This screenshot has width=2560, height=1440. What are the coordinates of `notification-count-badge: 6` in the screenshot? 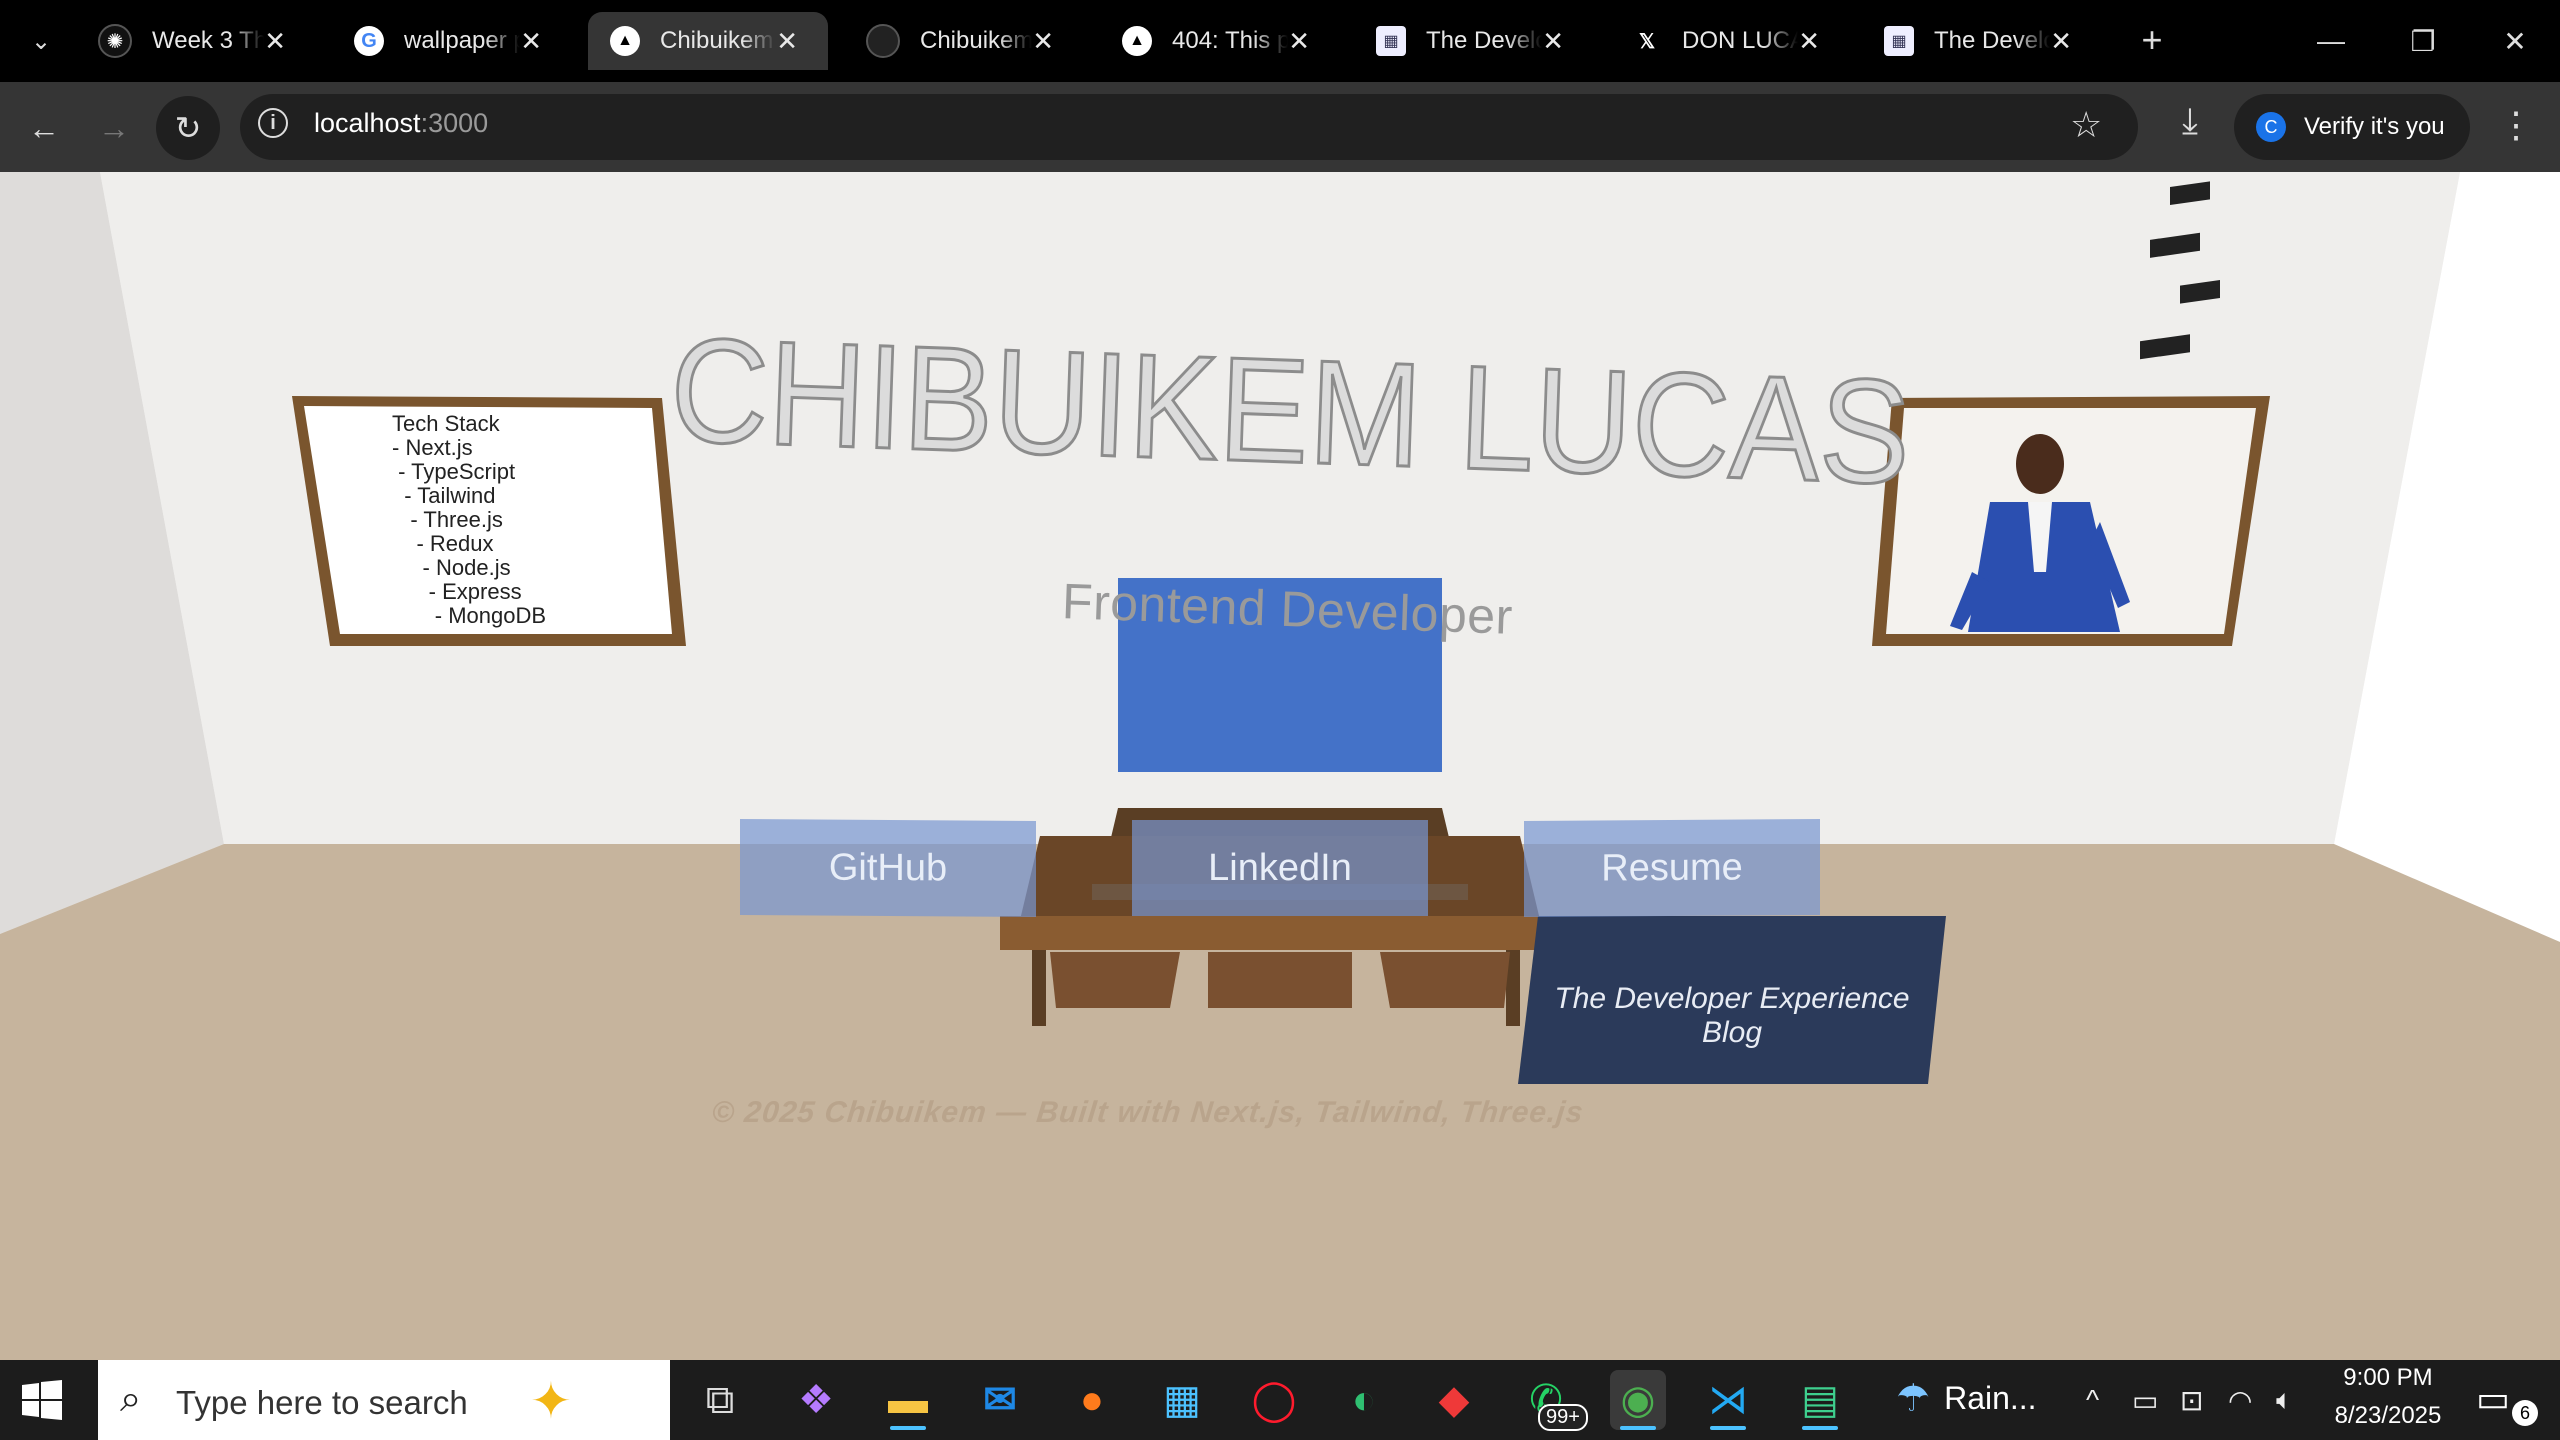 It's located at (2525, 1413).